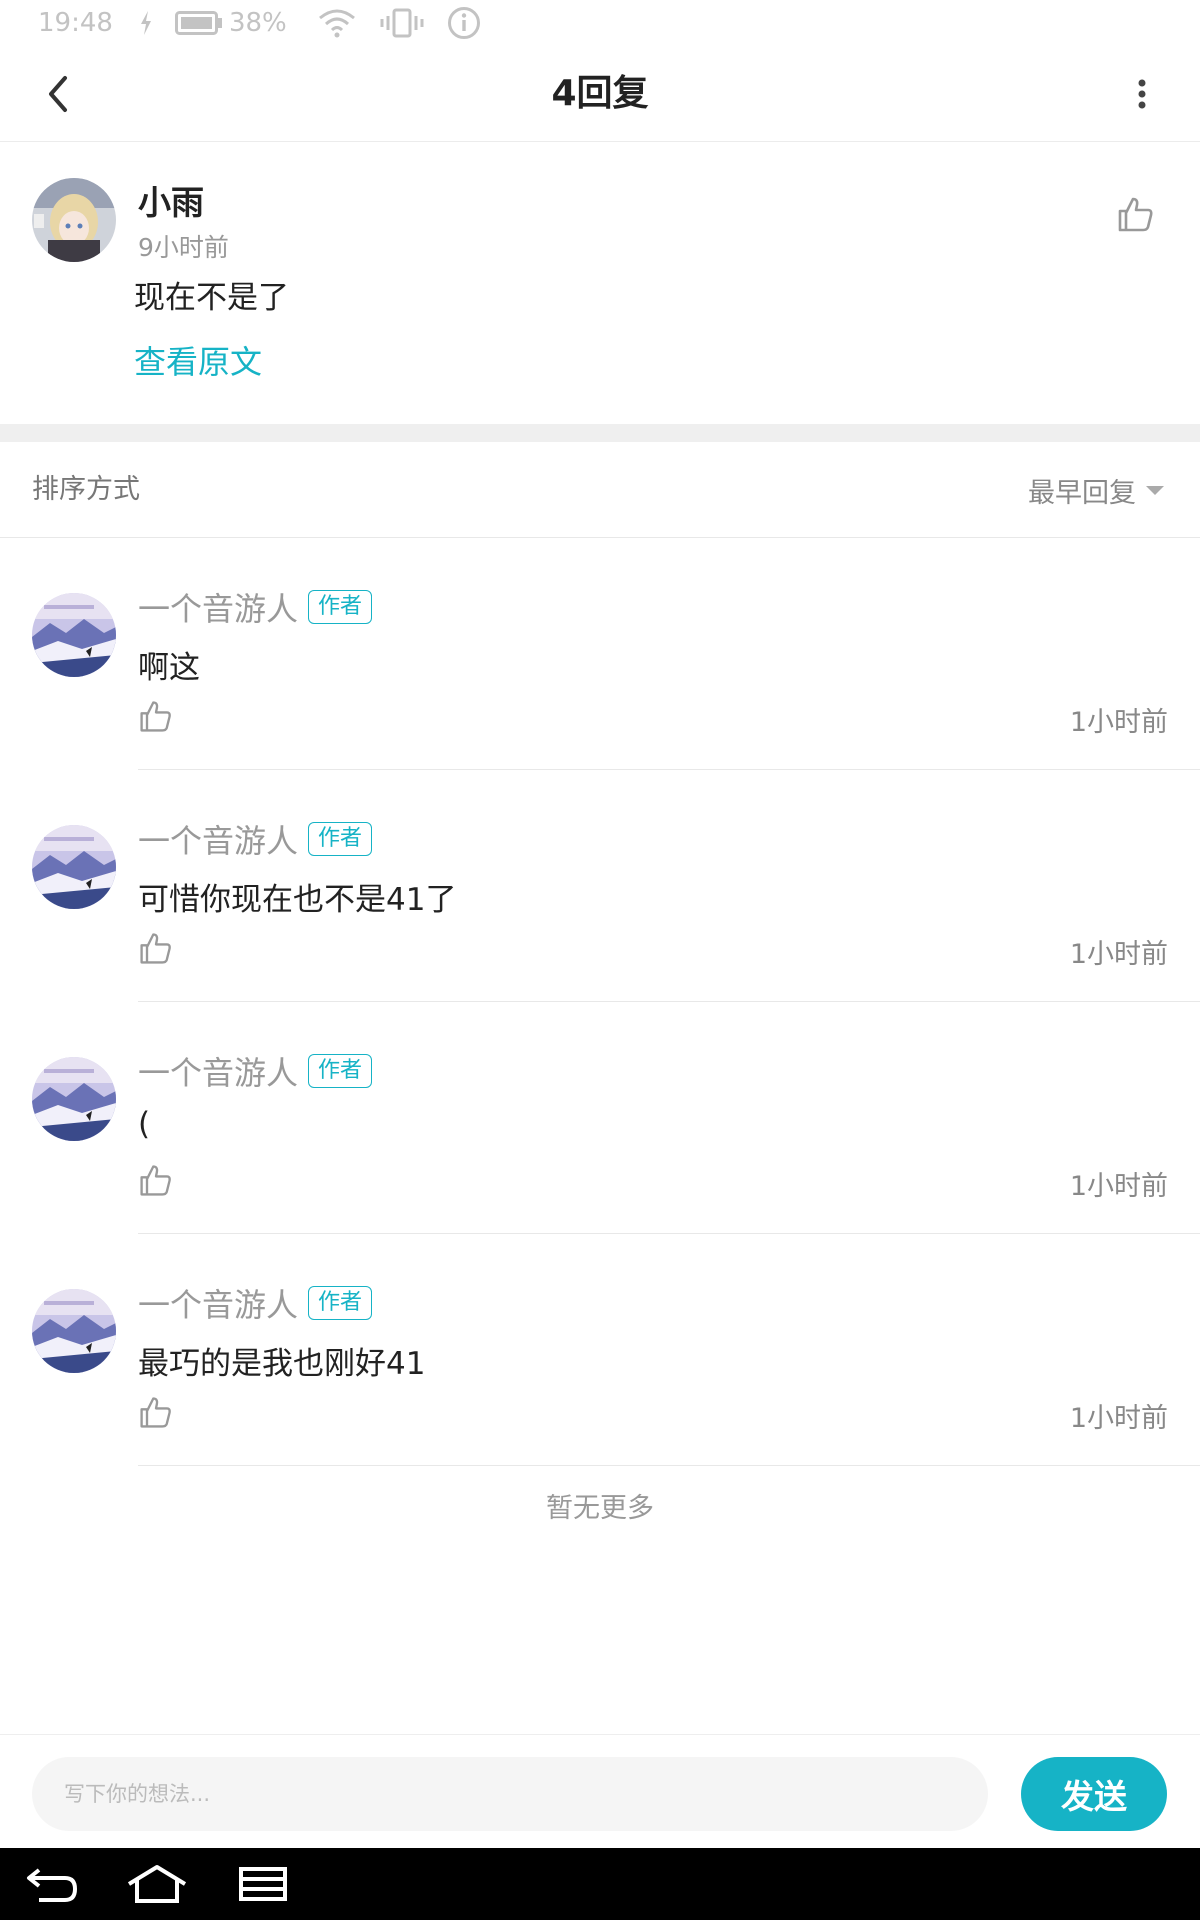 The width and height of the screenshot is (1200, 1920). What do you see at coordinates (1094, 1794) in the screenshot?
I see `send-button: 发送` at bounding box center [1094, 1794].